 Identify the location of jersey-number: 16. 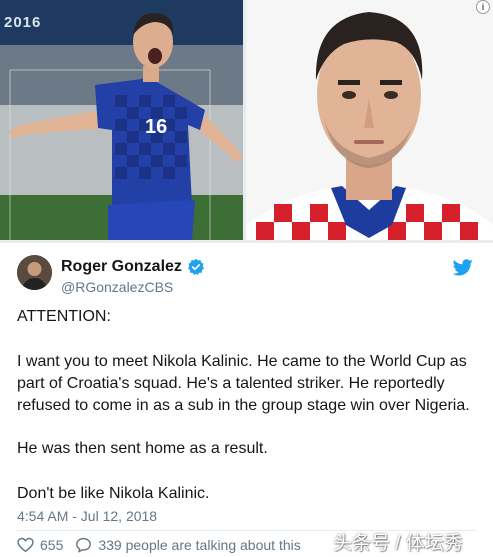
(156, 127).